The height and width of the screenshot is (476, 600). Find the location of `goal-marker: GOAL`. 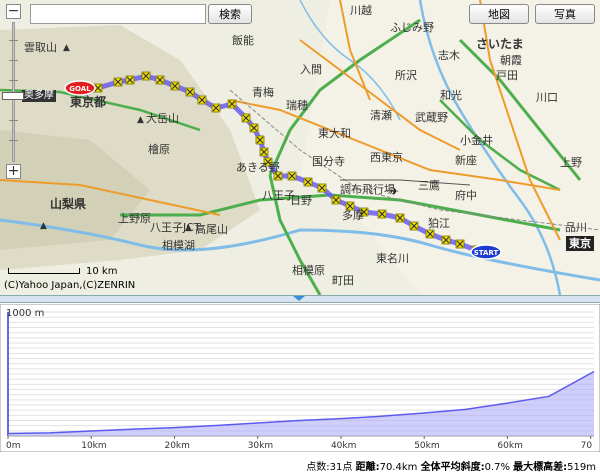

goal-marker: GOAL is located at coordinates (80, 88).